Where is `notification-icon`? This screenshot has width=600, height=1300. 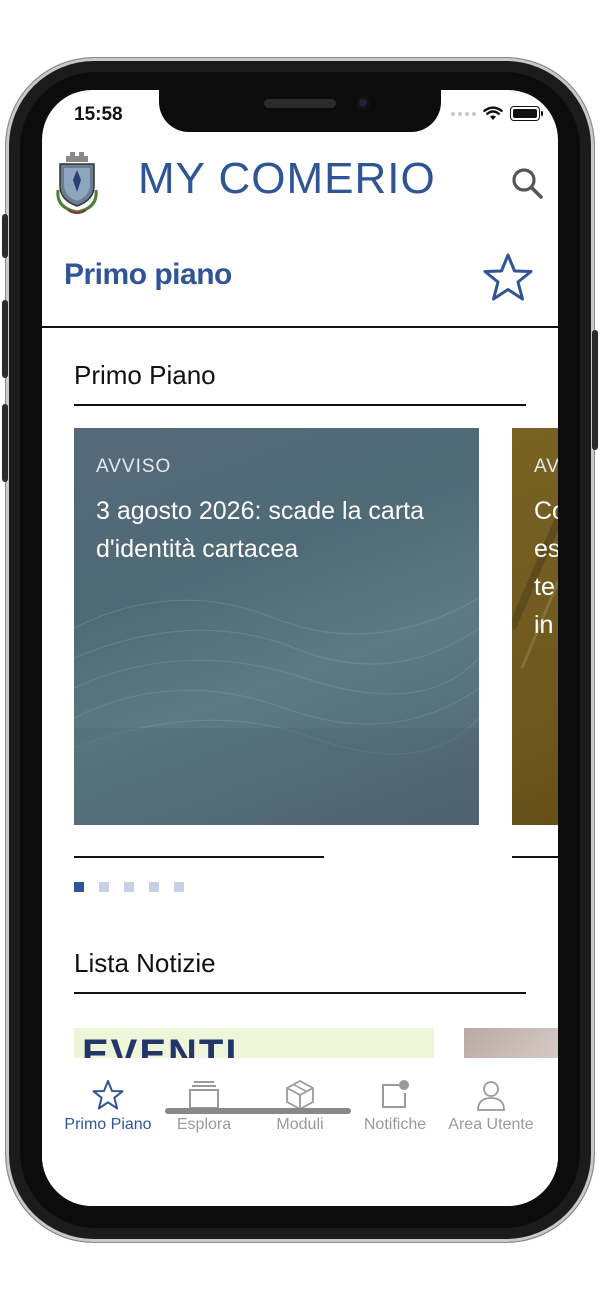
notification-icon is located at coordinates (395, 1094).